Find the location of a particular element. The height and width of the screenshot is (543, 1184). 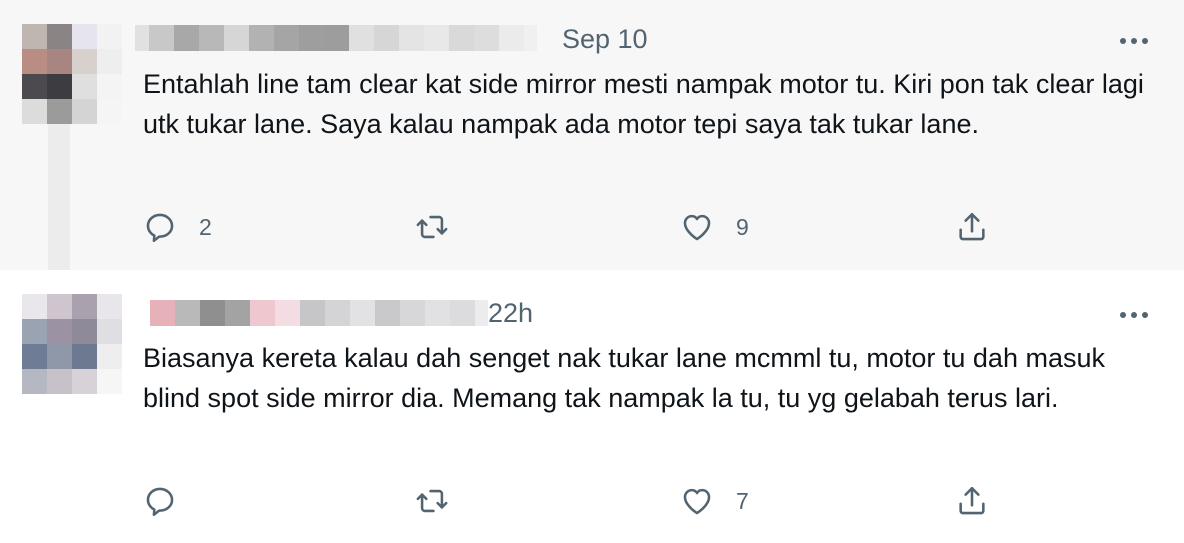

reply-button is located at coordinates (171, 501).